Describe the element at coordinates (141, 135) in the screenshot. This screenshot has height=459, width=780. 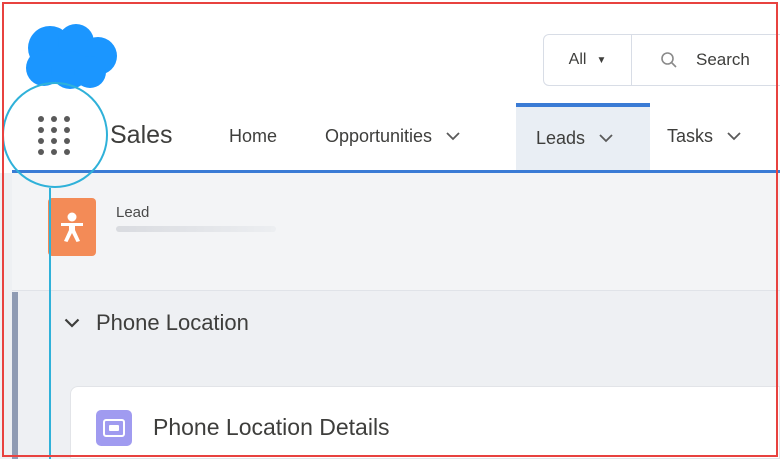
I see `app-name: Sales` at that location.